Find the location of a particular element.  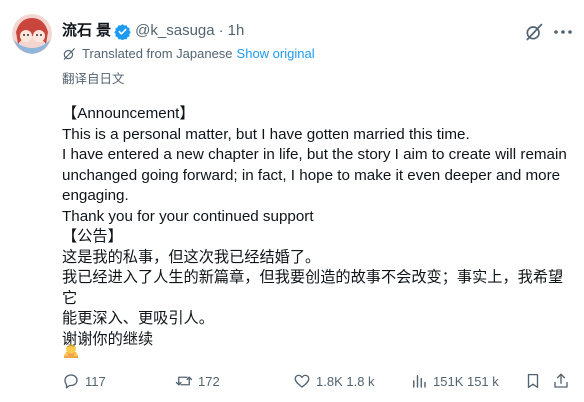

tweet-line: 【公告】 is located at coordinates (92, 236).